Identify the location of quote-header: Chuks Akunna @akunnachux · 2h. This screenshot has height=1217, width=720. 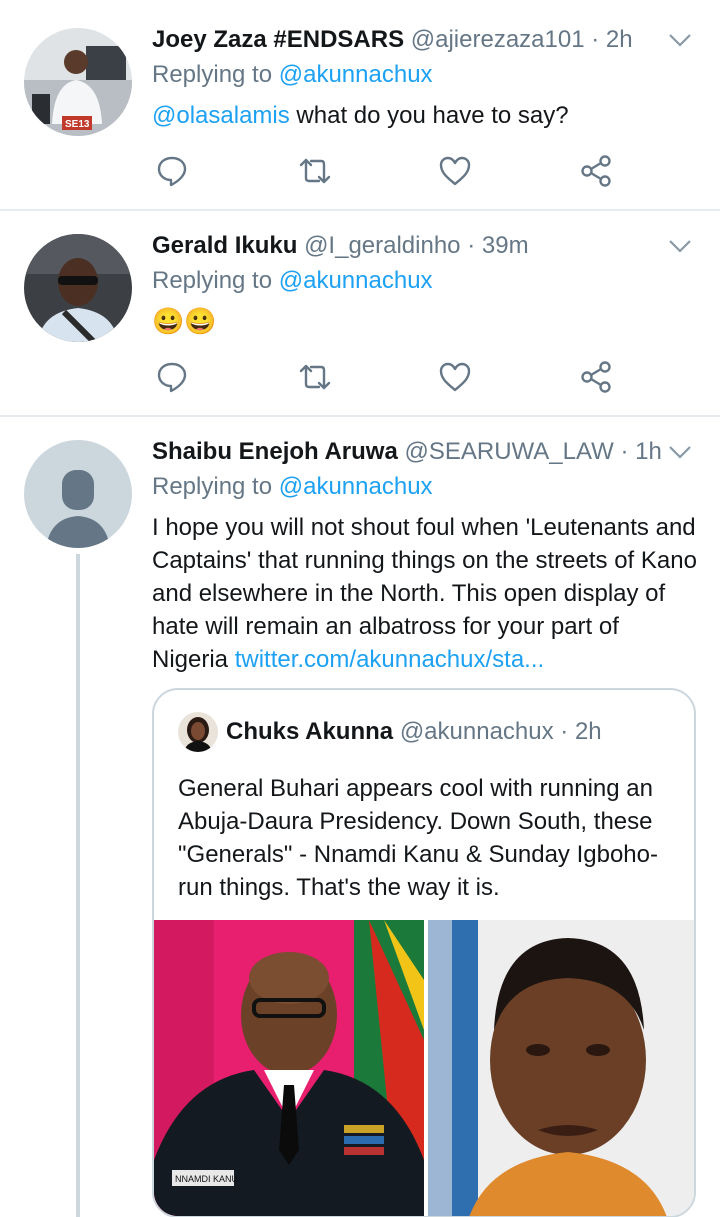
(414, 732).